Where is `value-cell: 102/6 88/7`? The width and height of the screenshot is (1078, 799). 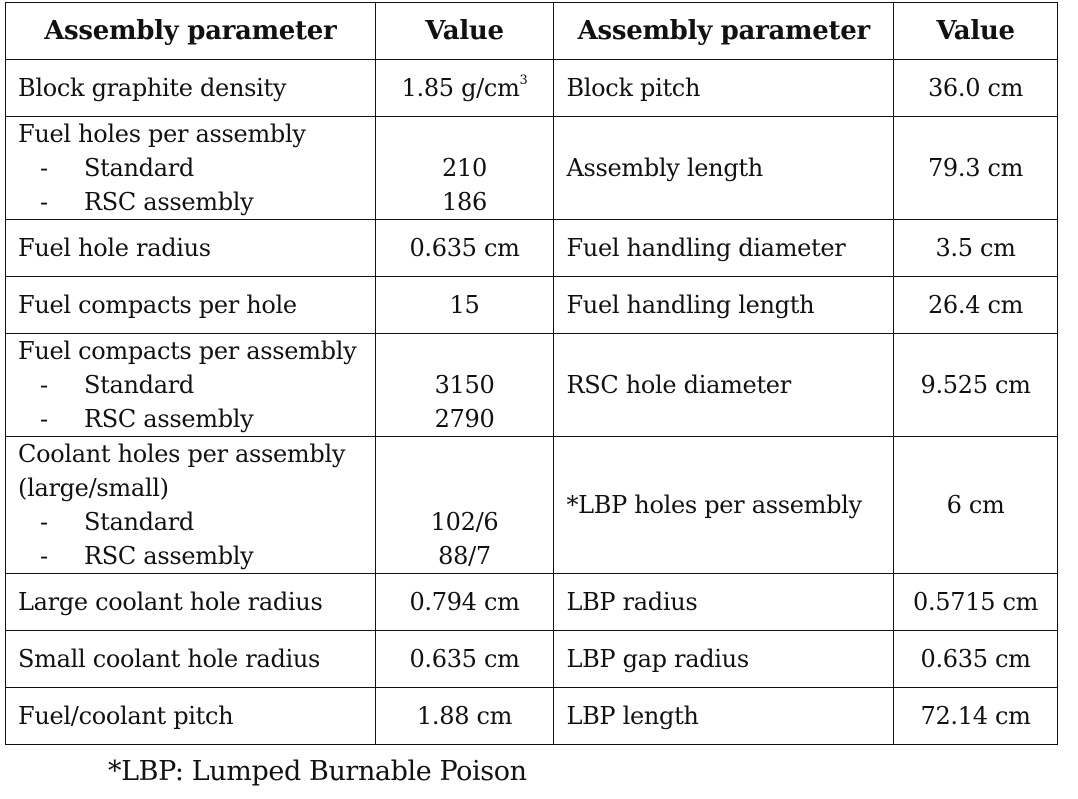 value-cell: 102/6 88/7 is located at coordinates (464, 505).